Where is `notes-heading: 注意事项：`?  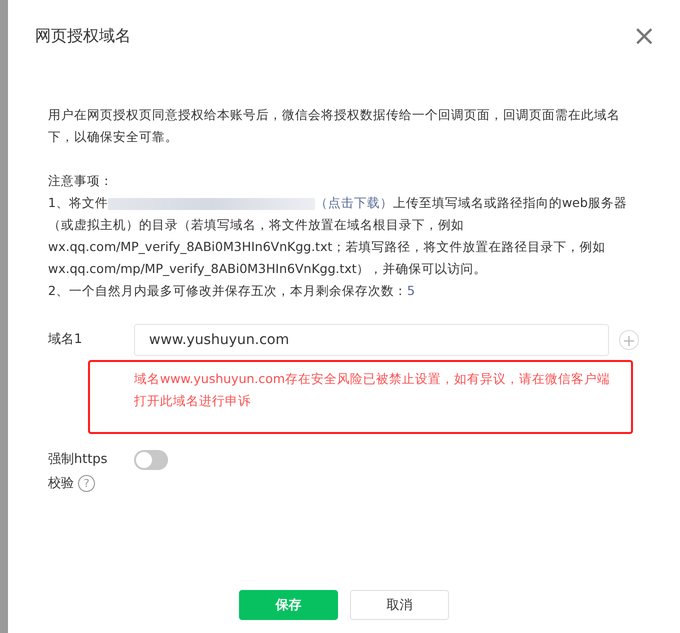 notes-heading: 注意事项： is located at coordinates (81, 181).